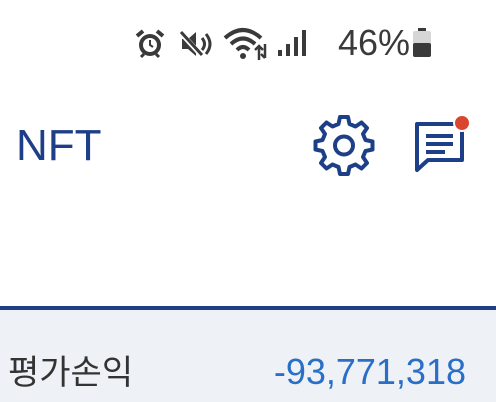  What do you see at coordinates (292, 43) in the screenshot?
I see `signal-icon` at bounding box center [292, 43].